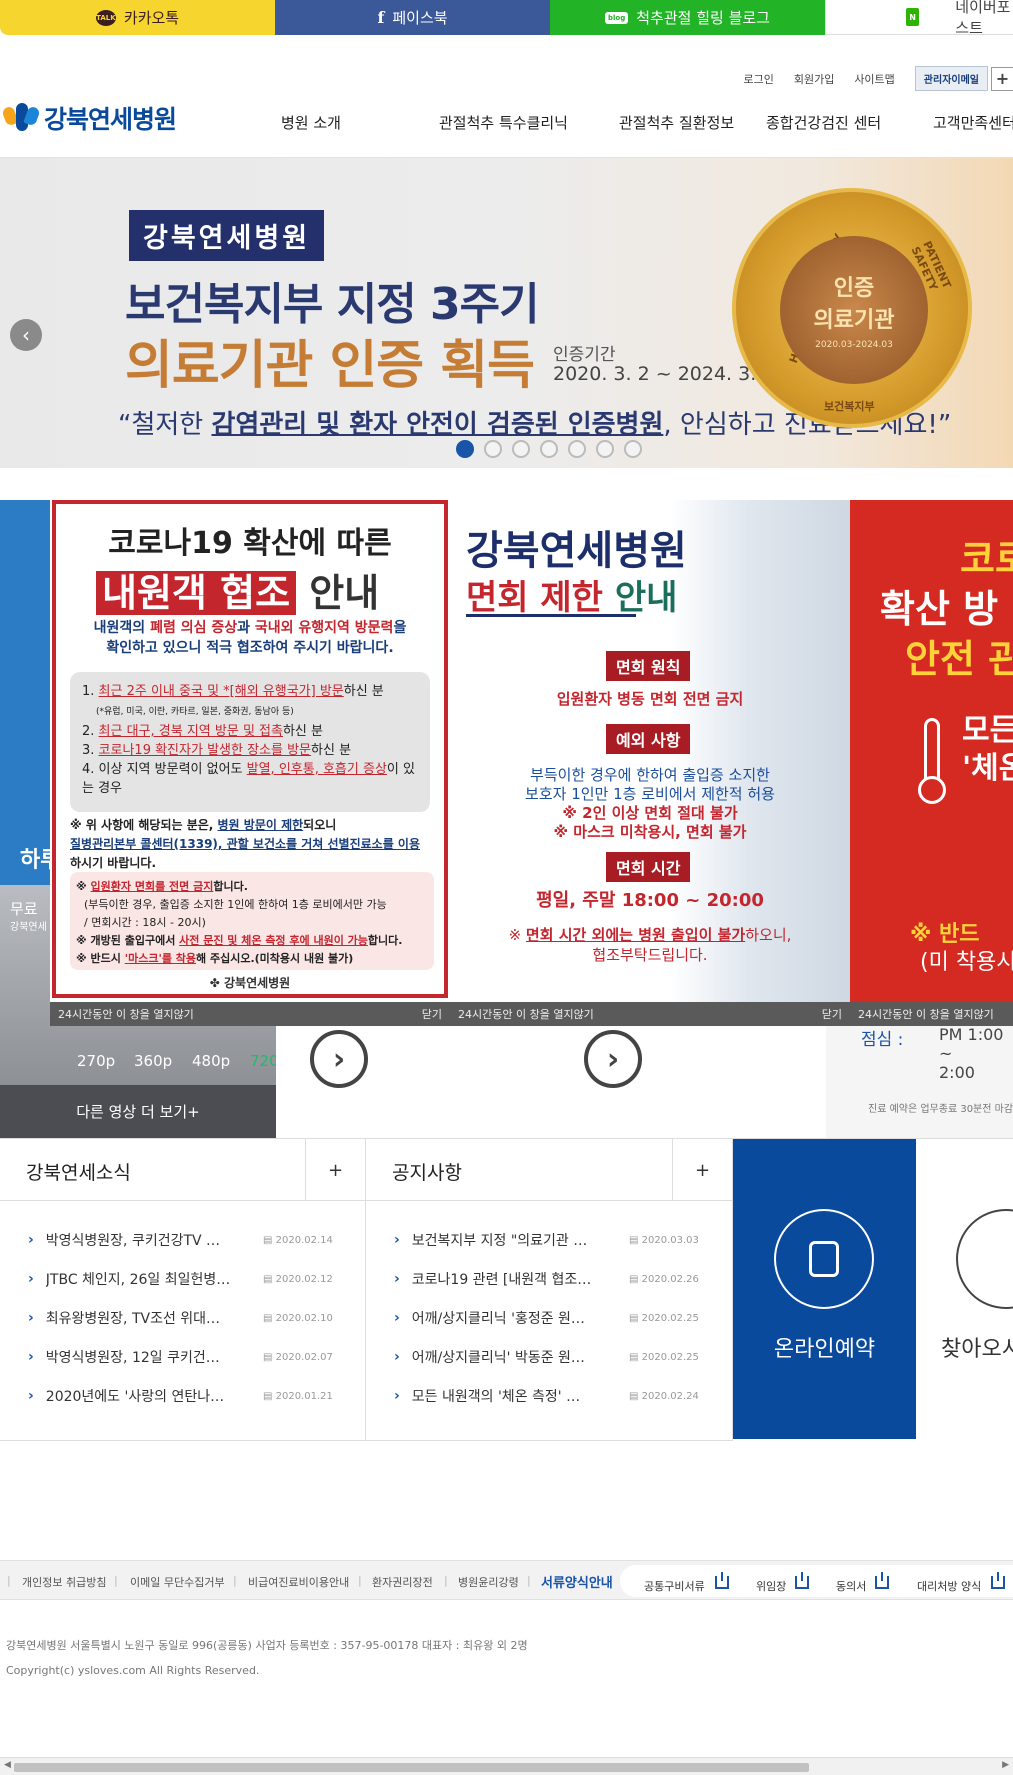 Image resolution: width=1013 pixels, height=1775 pixels. Describe the element at coordinates (28, 927) in the screenshot. I see `video-thumb-sub: 강북연세` at that location.